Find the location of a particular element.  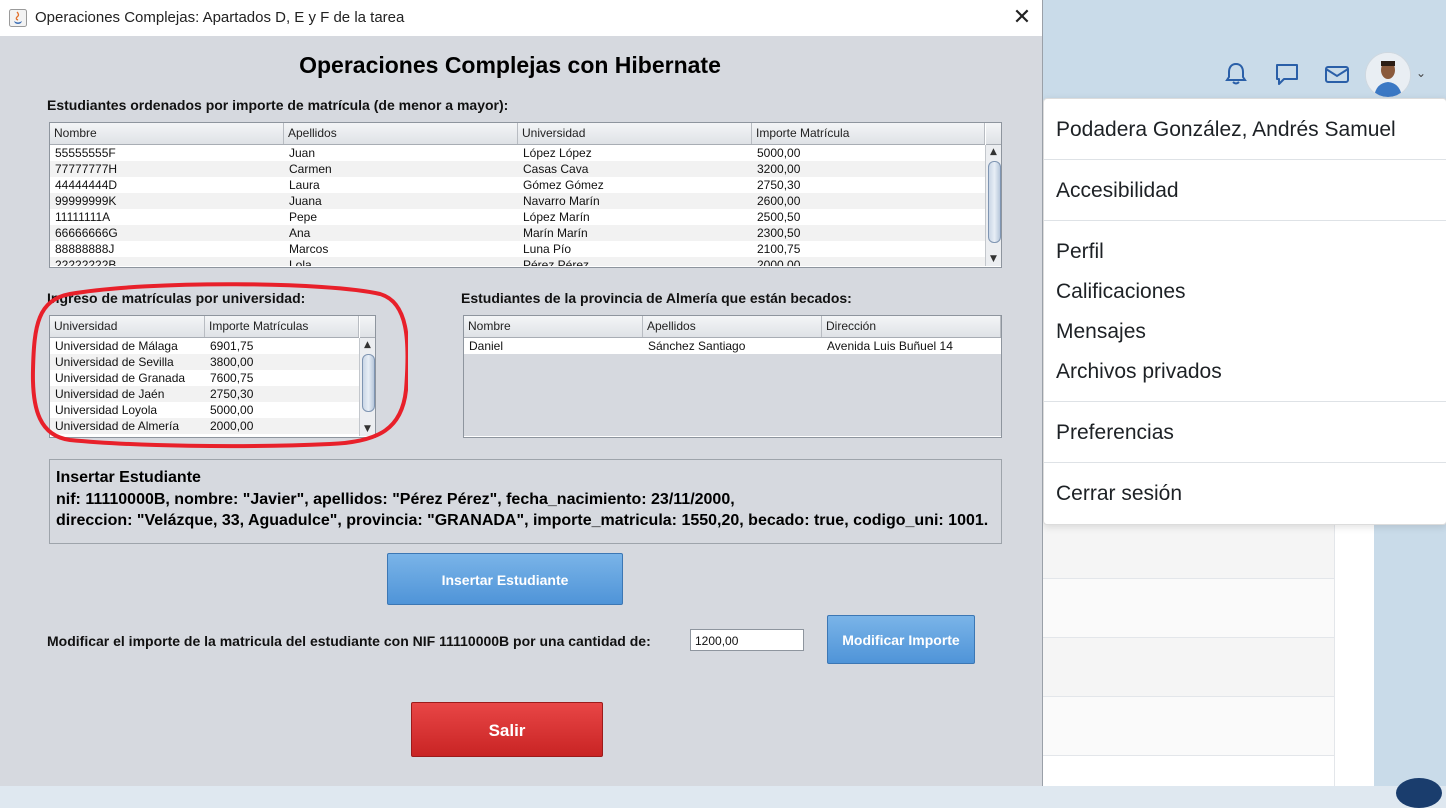

cell-universidad: Casas Cava is located at coordinates (556, 169).